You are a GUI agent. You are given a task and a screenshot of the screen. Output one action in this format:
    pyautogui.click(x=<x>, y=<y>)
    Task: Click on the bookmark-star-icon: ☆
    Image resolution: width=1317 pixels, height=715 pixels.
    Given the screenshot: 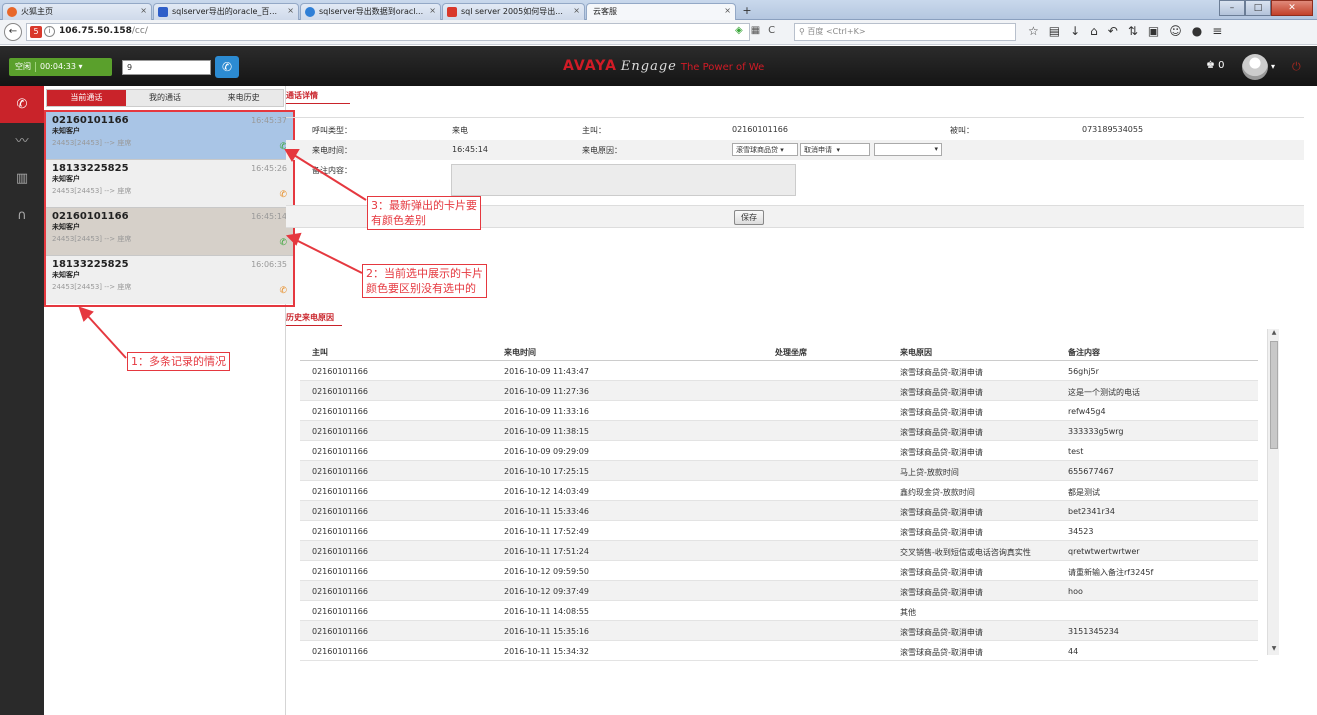 What is the action you would take?
    pyautogui.click(x=1033, y=31)
    